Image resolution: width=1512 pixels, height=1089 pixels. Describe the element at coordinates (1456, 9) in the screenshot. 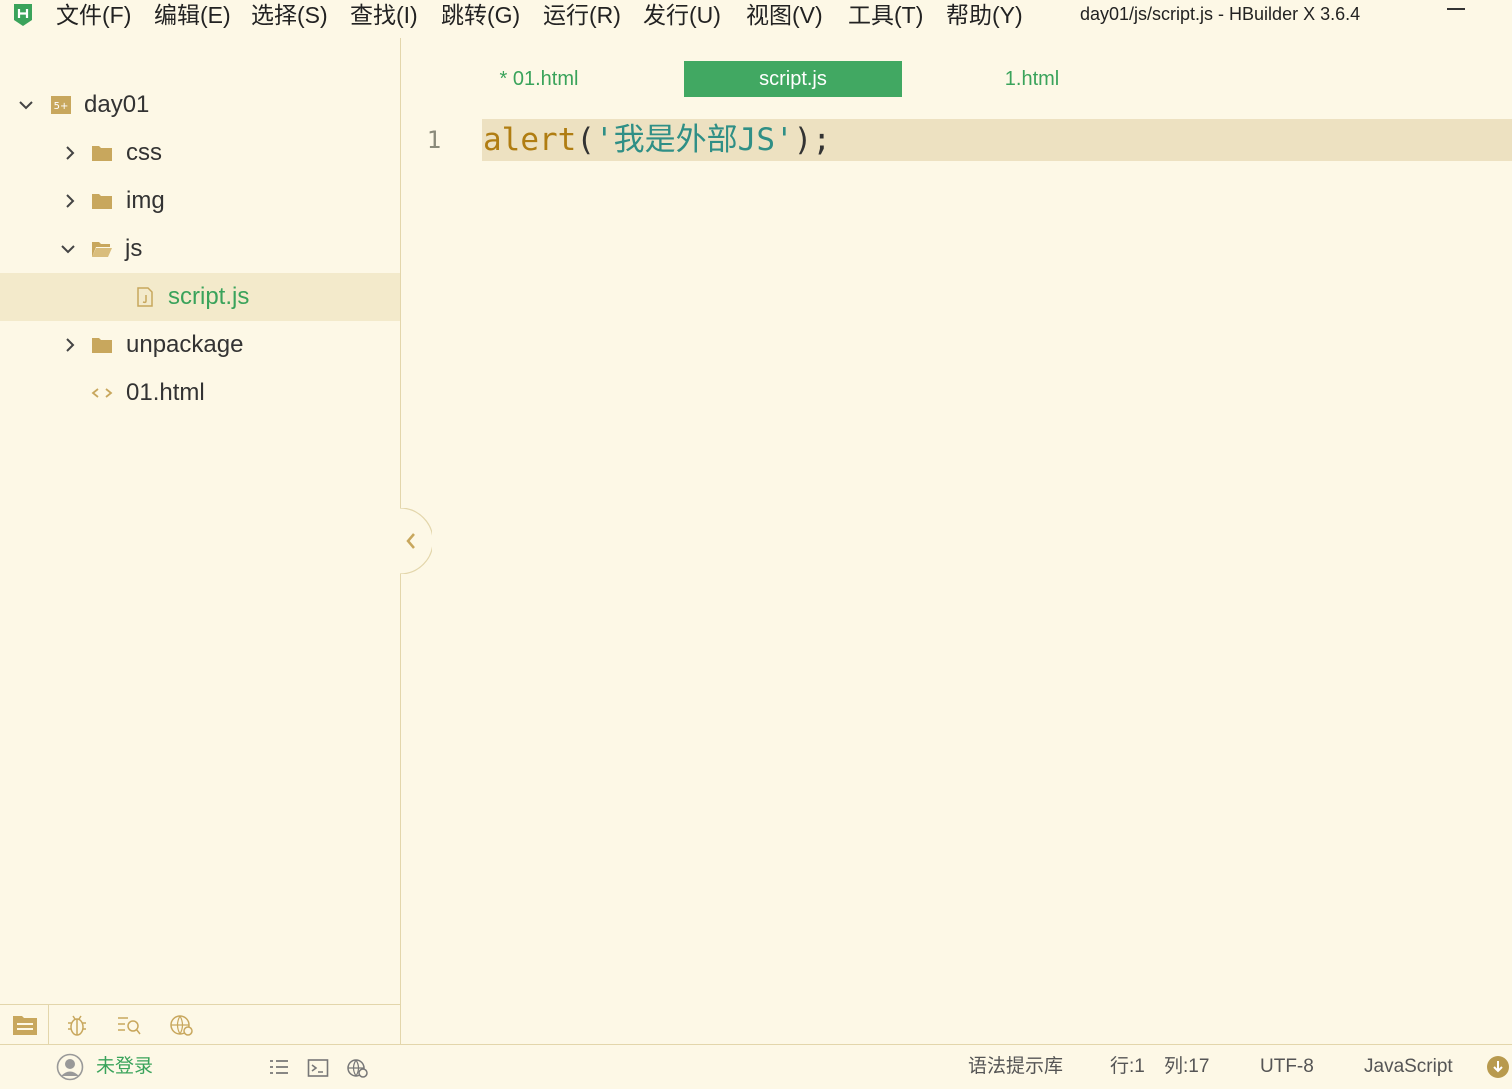

I see `minimize-button` at that location.